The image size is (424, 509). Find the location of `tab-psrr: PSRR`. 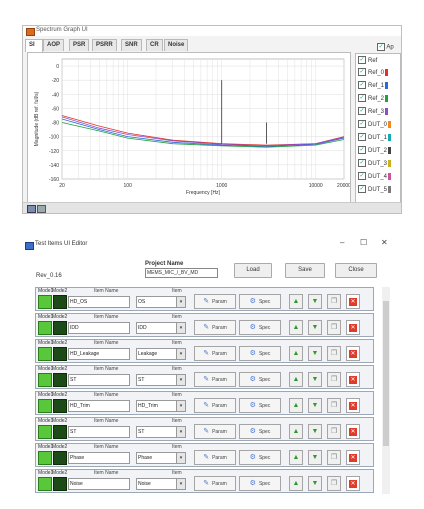

tab-psrr: PSRR is located at coordinates (104, 45).